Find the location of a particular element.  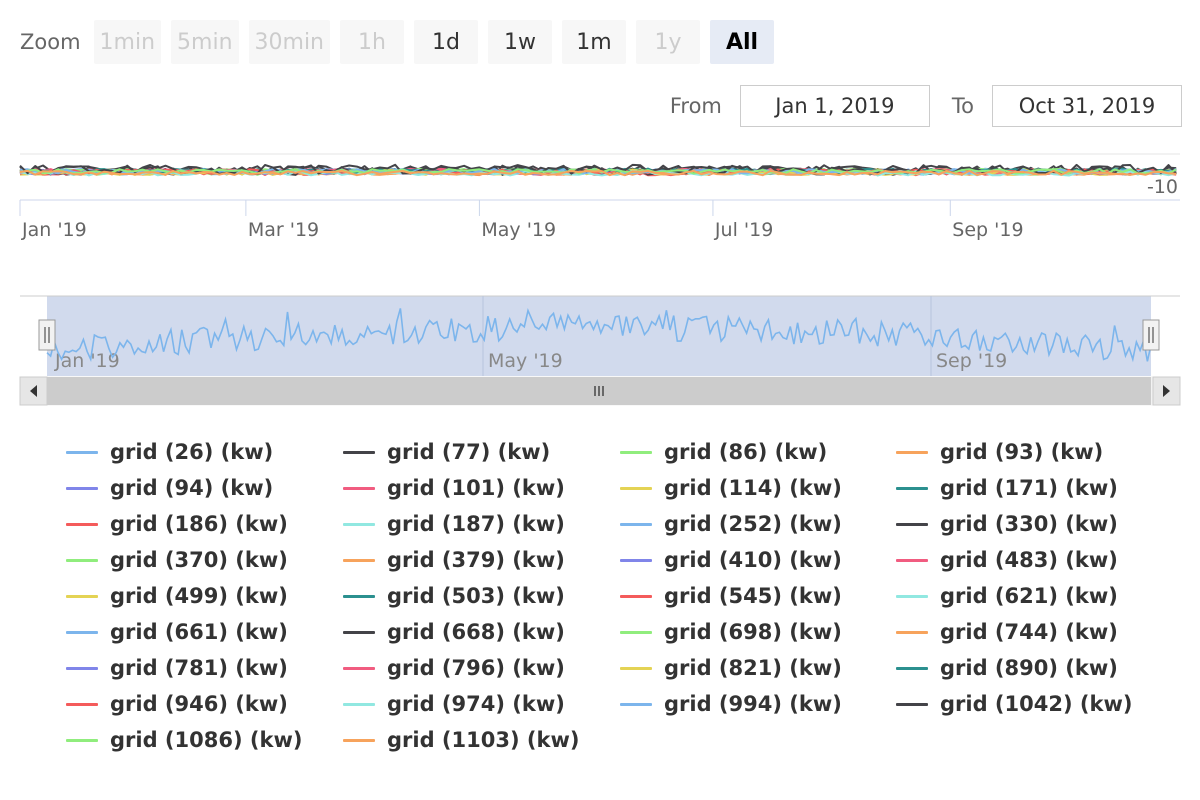

legend-item: grid (187) (kw) is located at coordinates (454, 524).